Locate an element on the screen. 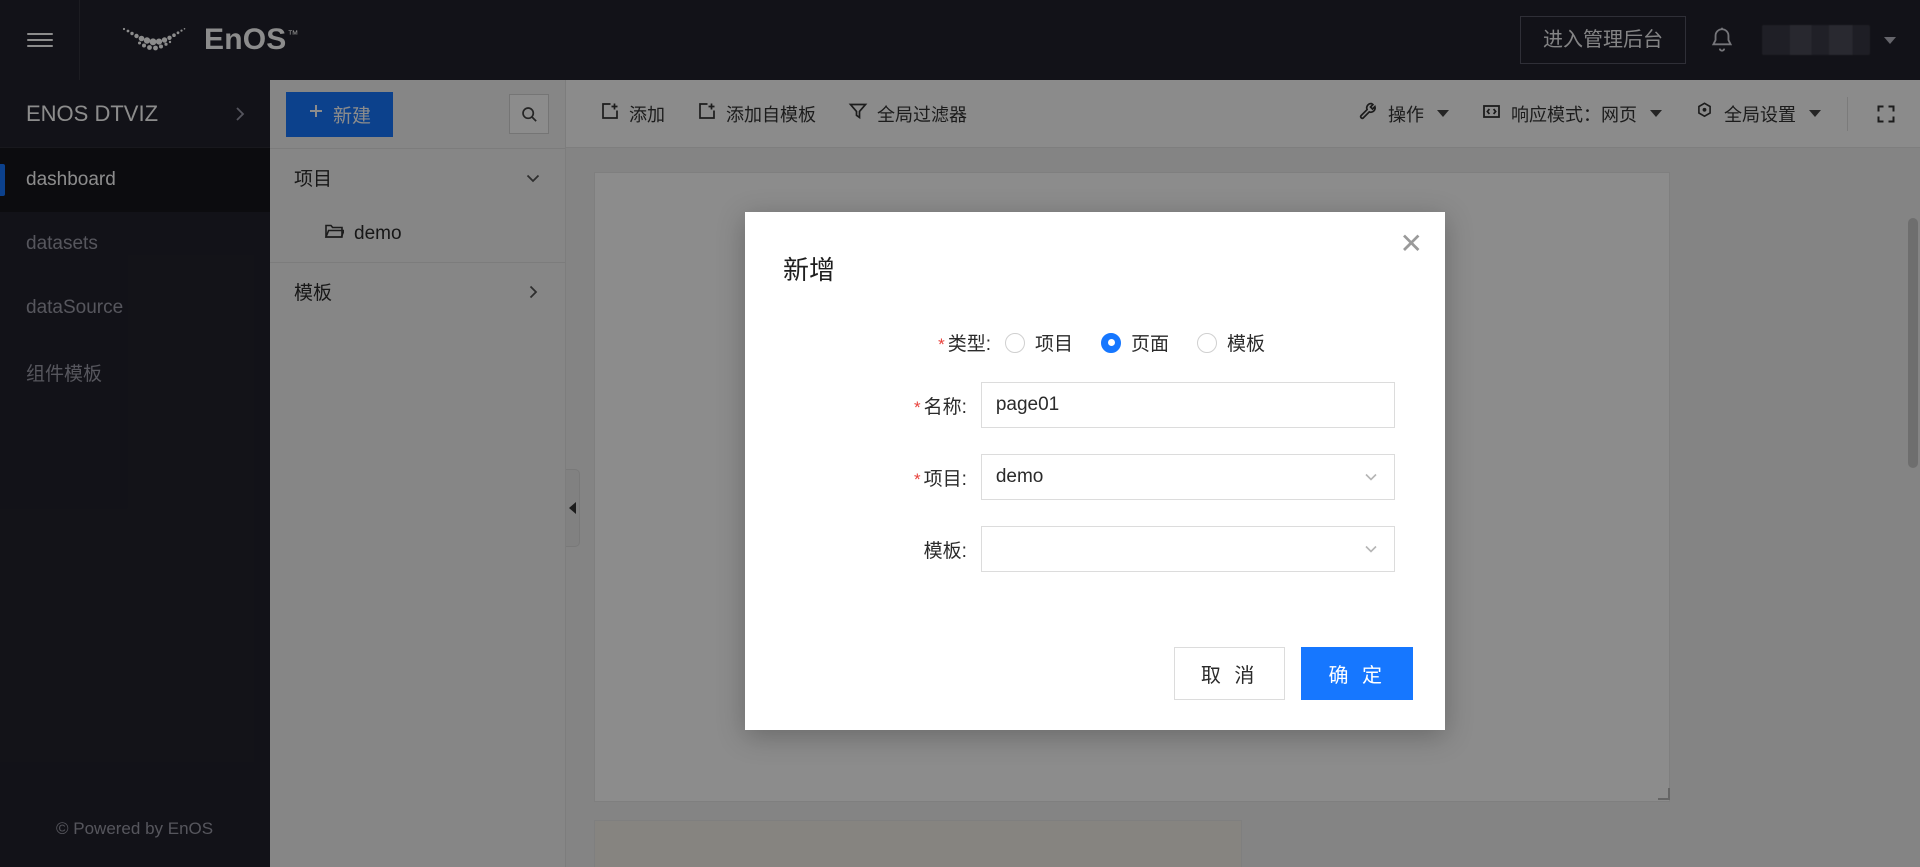  template-field-row: 模板: is located at coordinates (1070, 549).